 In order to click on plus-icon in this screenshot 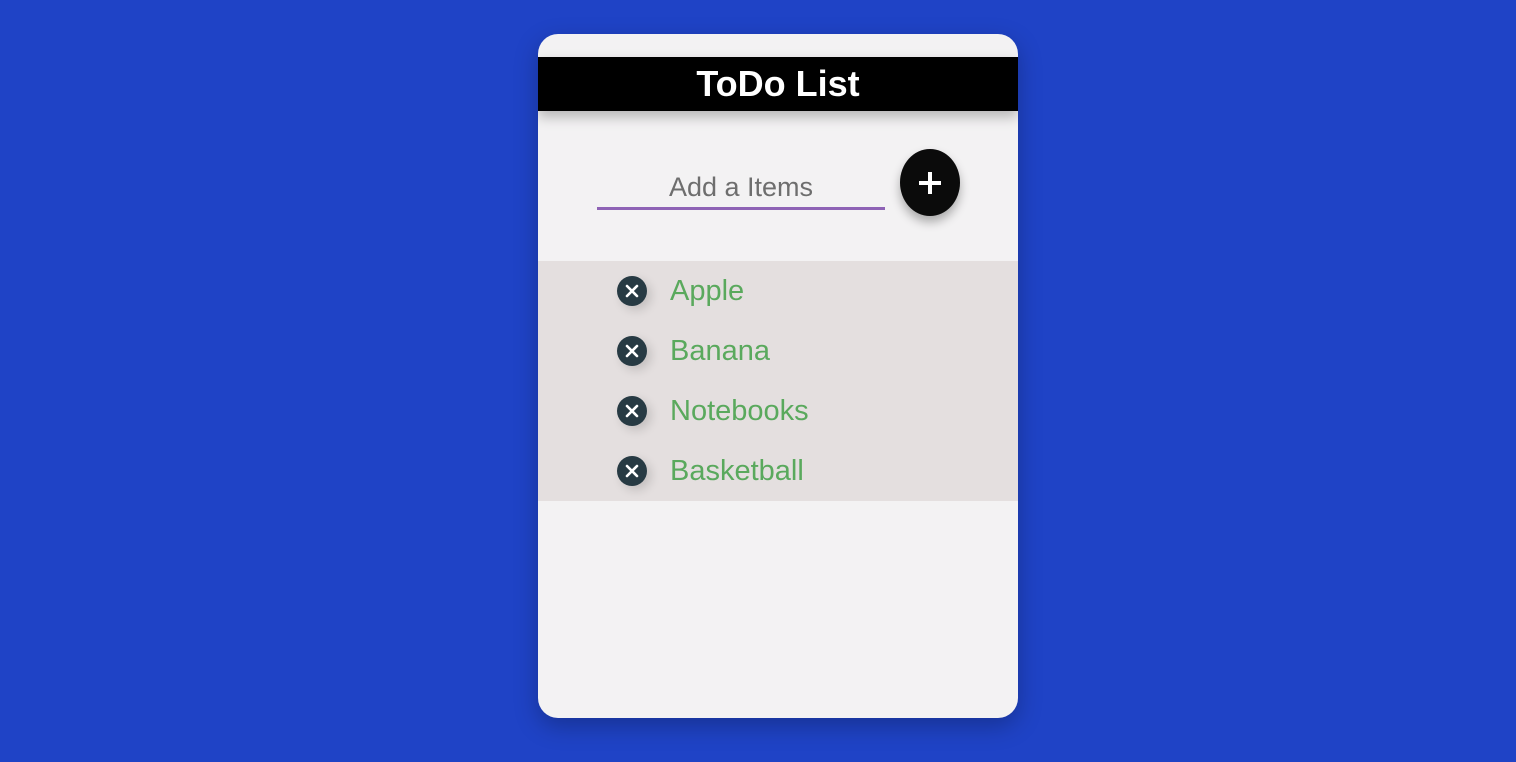, I will do `click(930, 182)`.